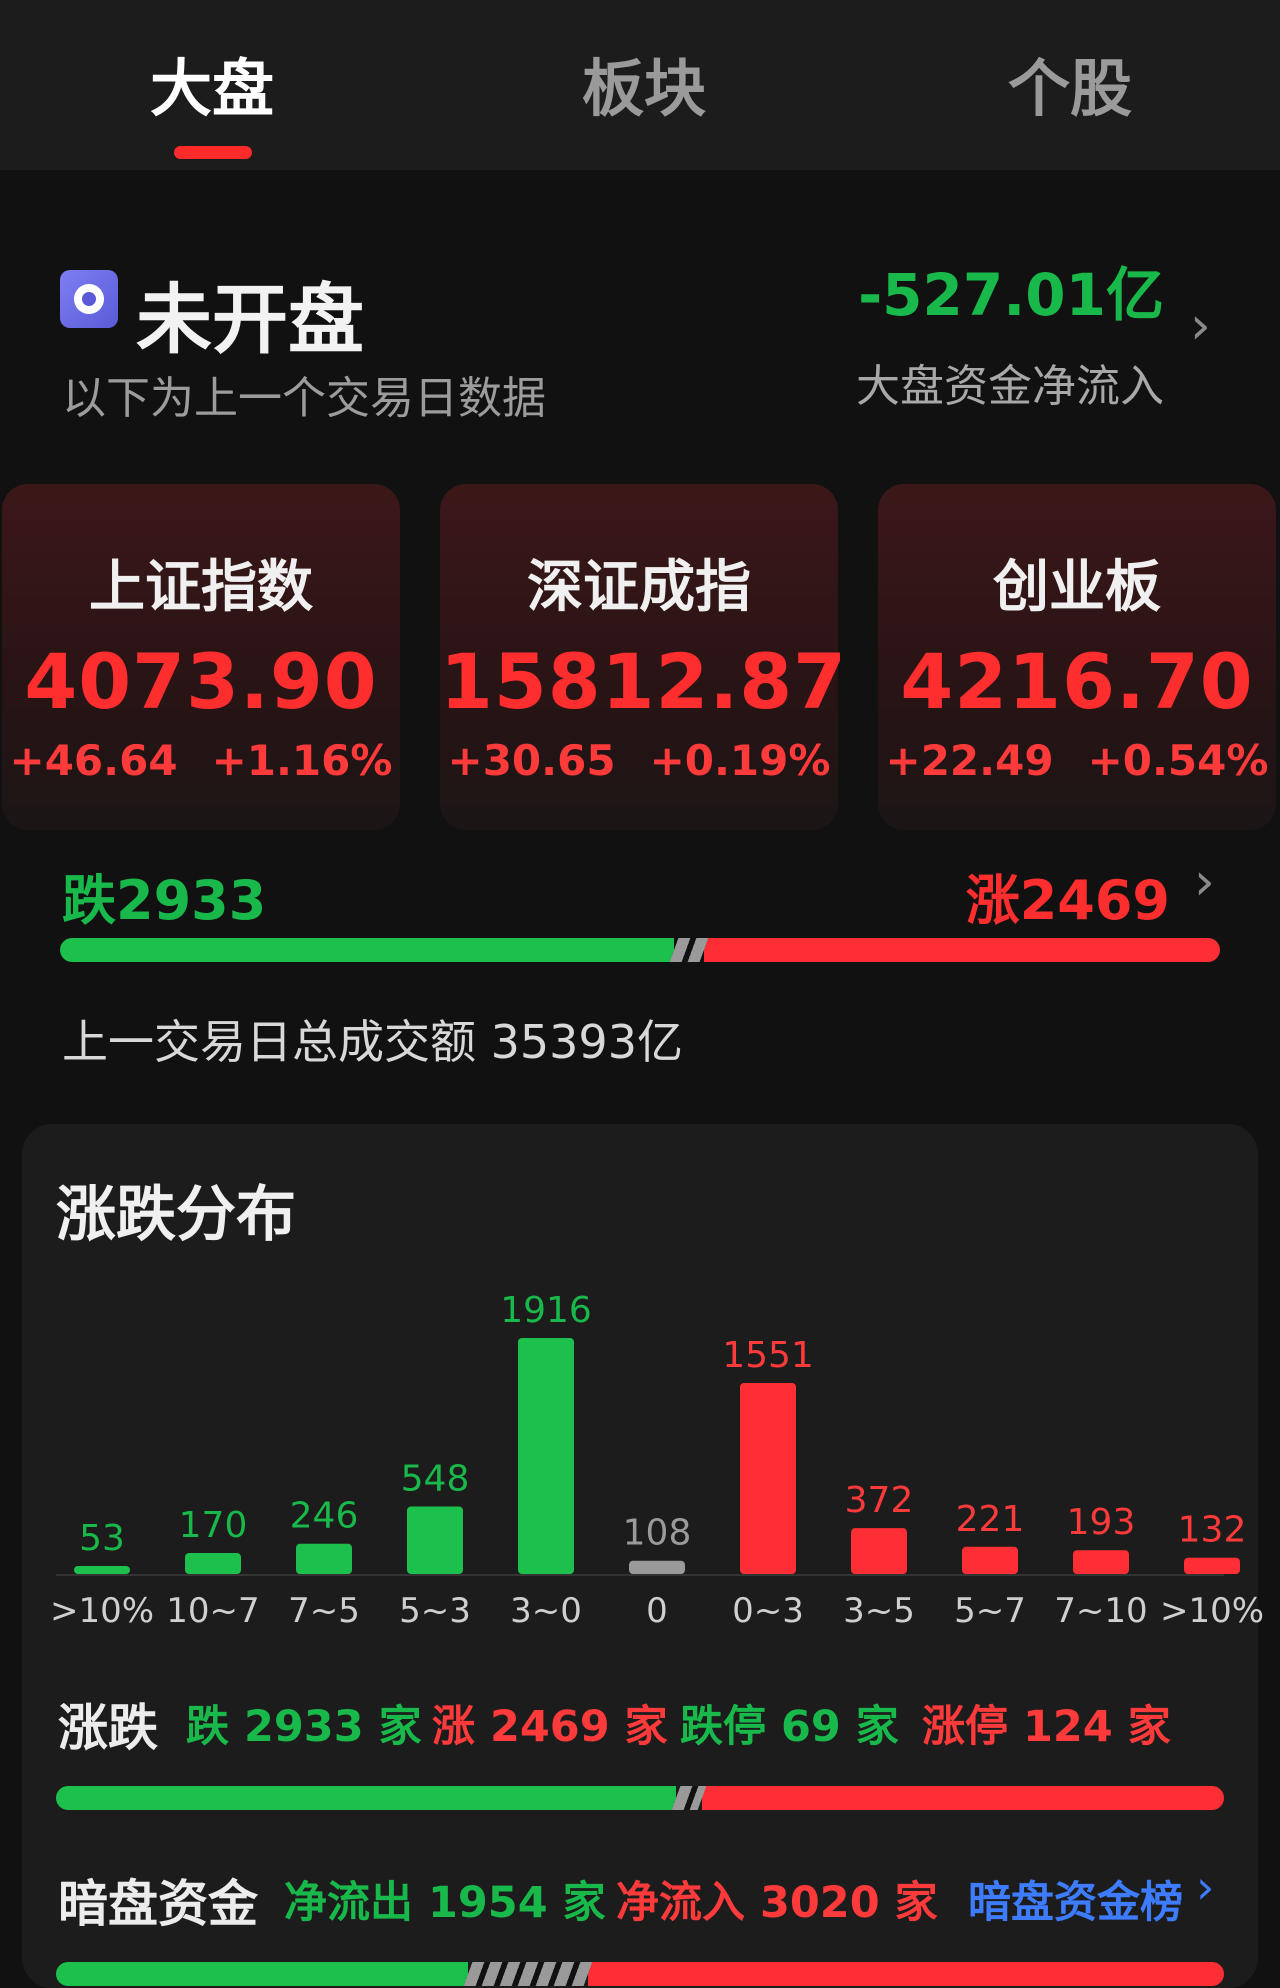 This screenshot has height=1988, width=1280. Describe the element at coordinates (1046, 1727) in the screenshot. I see `limit-up-count: 涨停 124 家` at that location.